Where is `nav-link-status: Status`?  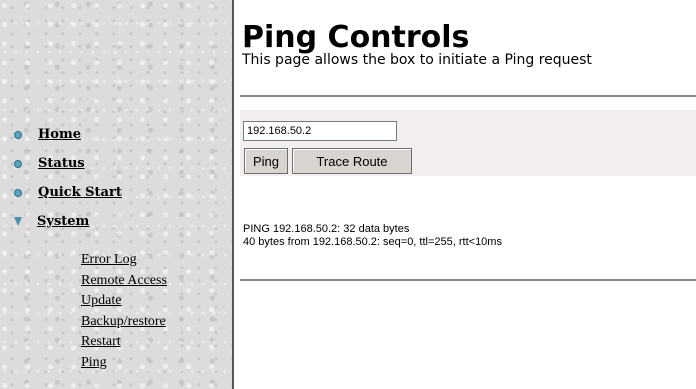 nav-link-status: Status is located at coordinates (61, 163).